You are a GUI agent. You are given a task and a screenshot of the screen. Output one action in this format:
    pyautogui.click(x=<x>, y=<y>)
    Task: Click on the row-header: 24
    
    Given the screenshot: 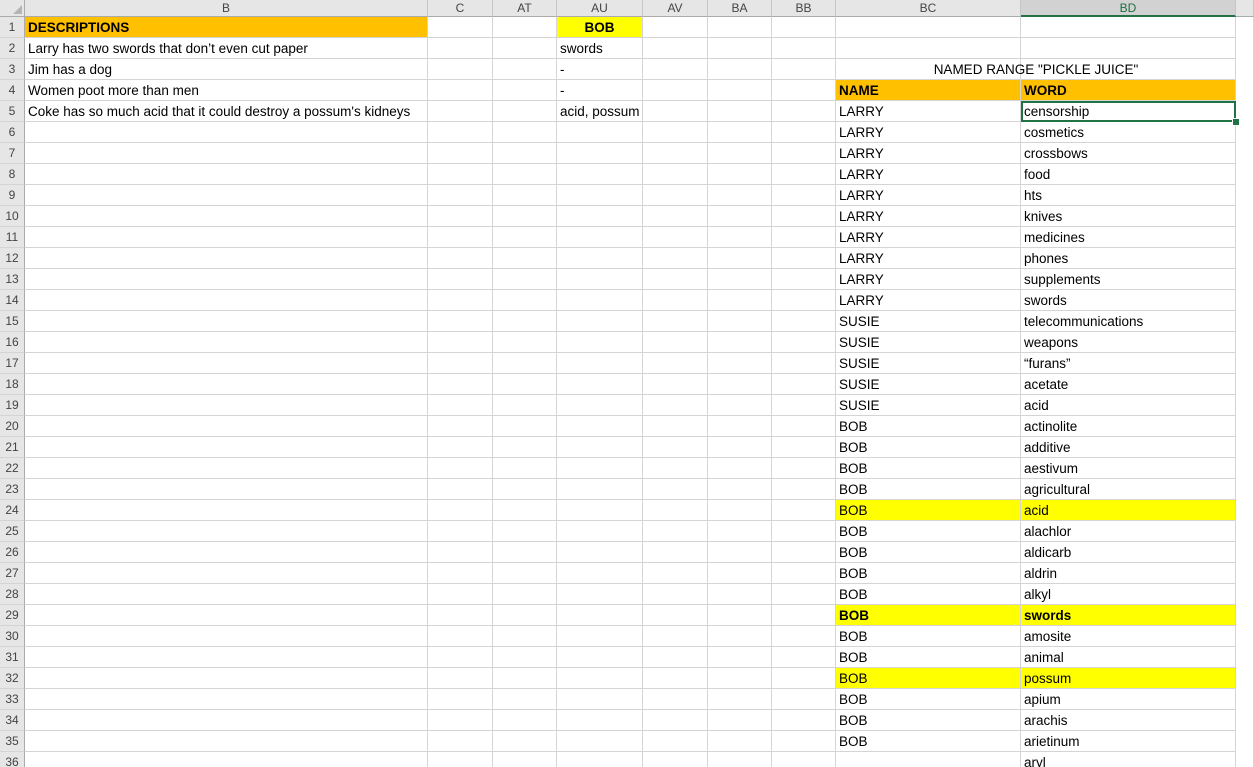 What is the action you would take?
    pyautogui.click(x=12, y=510)
    